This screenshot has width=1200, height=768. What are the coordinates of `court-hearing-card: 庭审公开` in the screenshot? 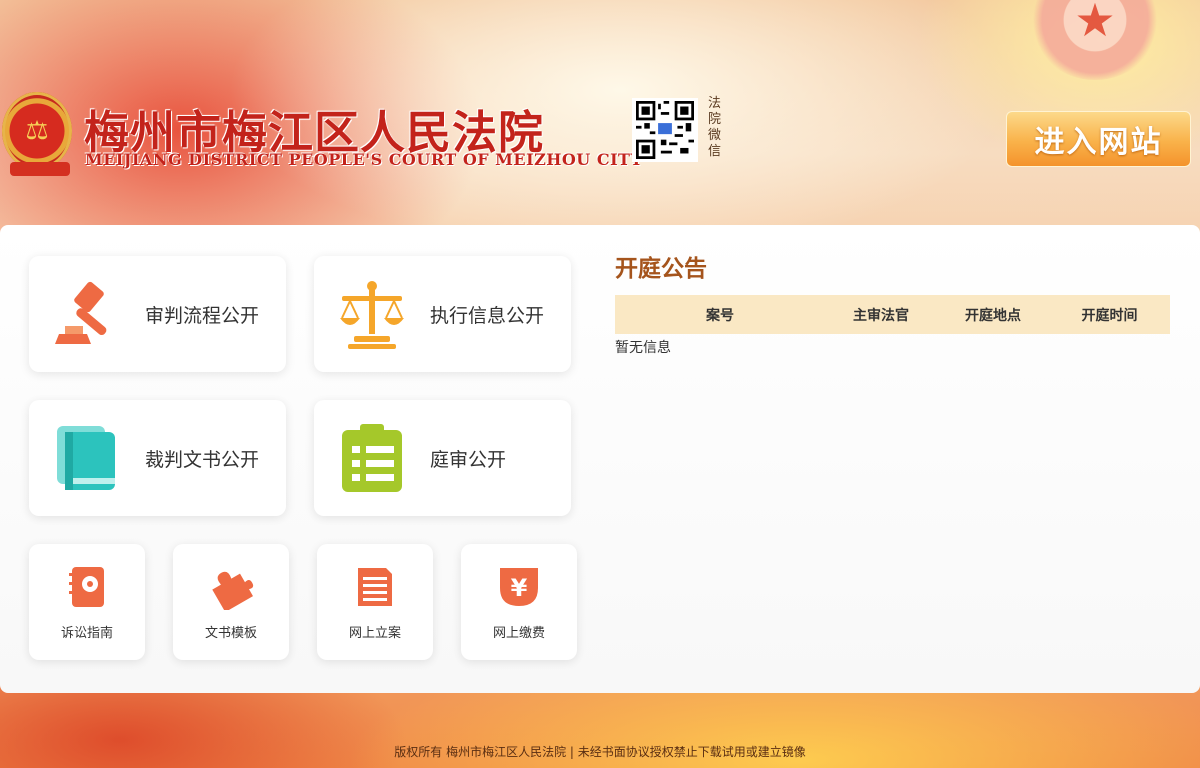 It's located at (442, 458).